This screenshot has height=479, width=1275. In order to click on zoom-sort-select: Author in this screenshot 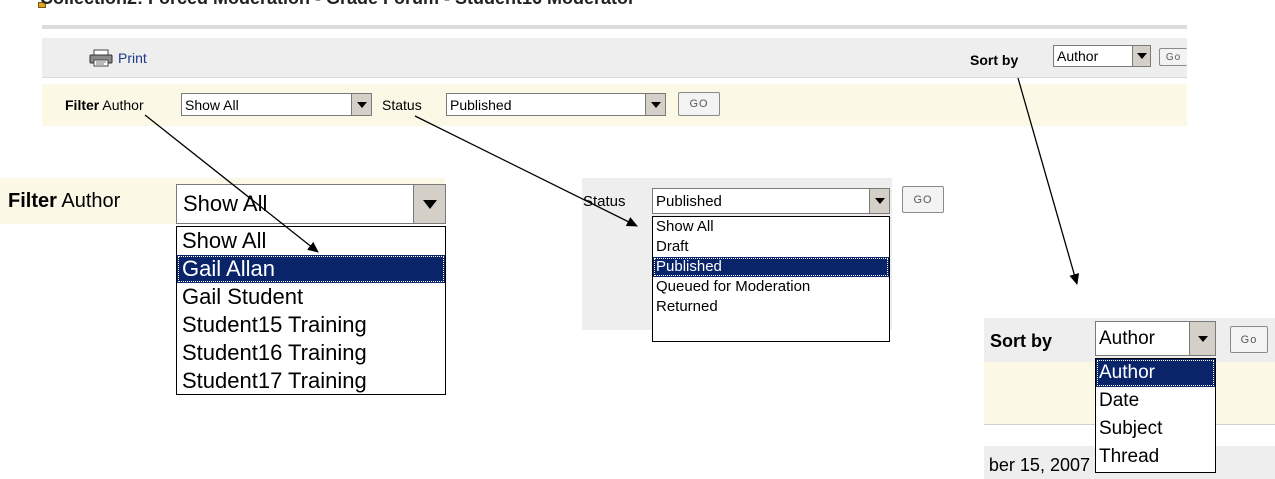, I will do `click(1155, 338)`.